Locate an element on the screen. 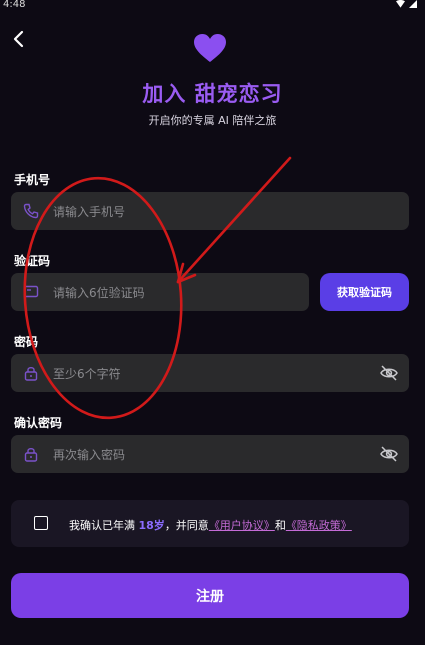 This screenshot has width=425, height=645. password-input: 至少6个字符 is located at coordinates (210, 373).